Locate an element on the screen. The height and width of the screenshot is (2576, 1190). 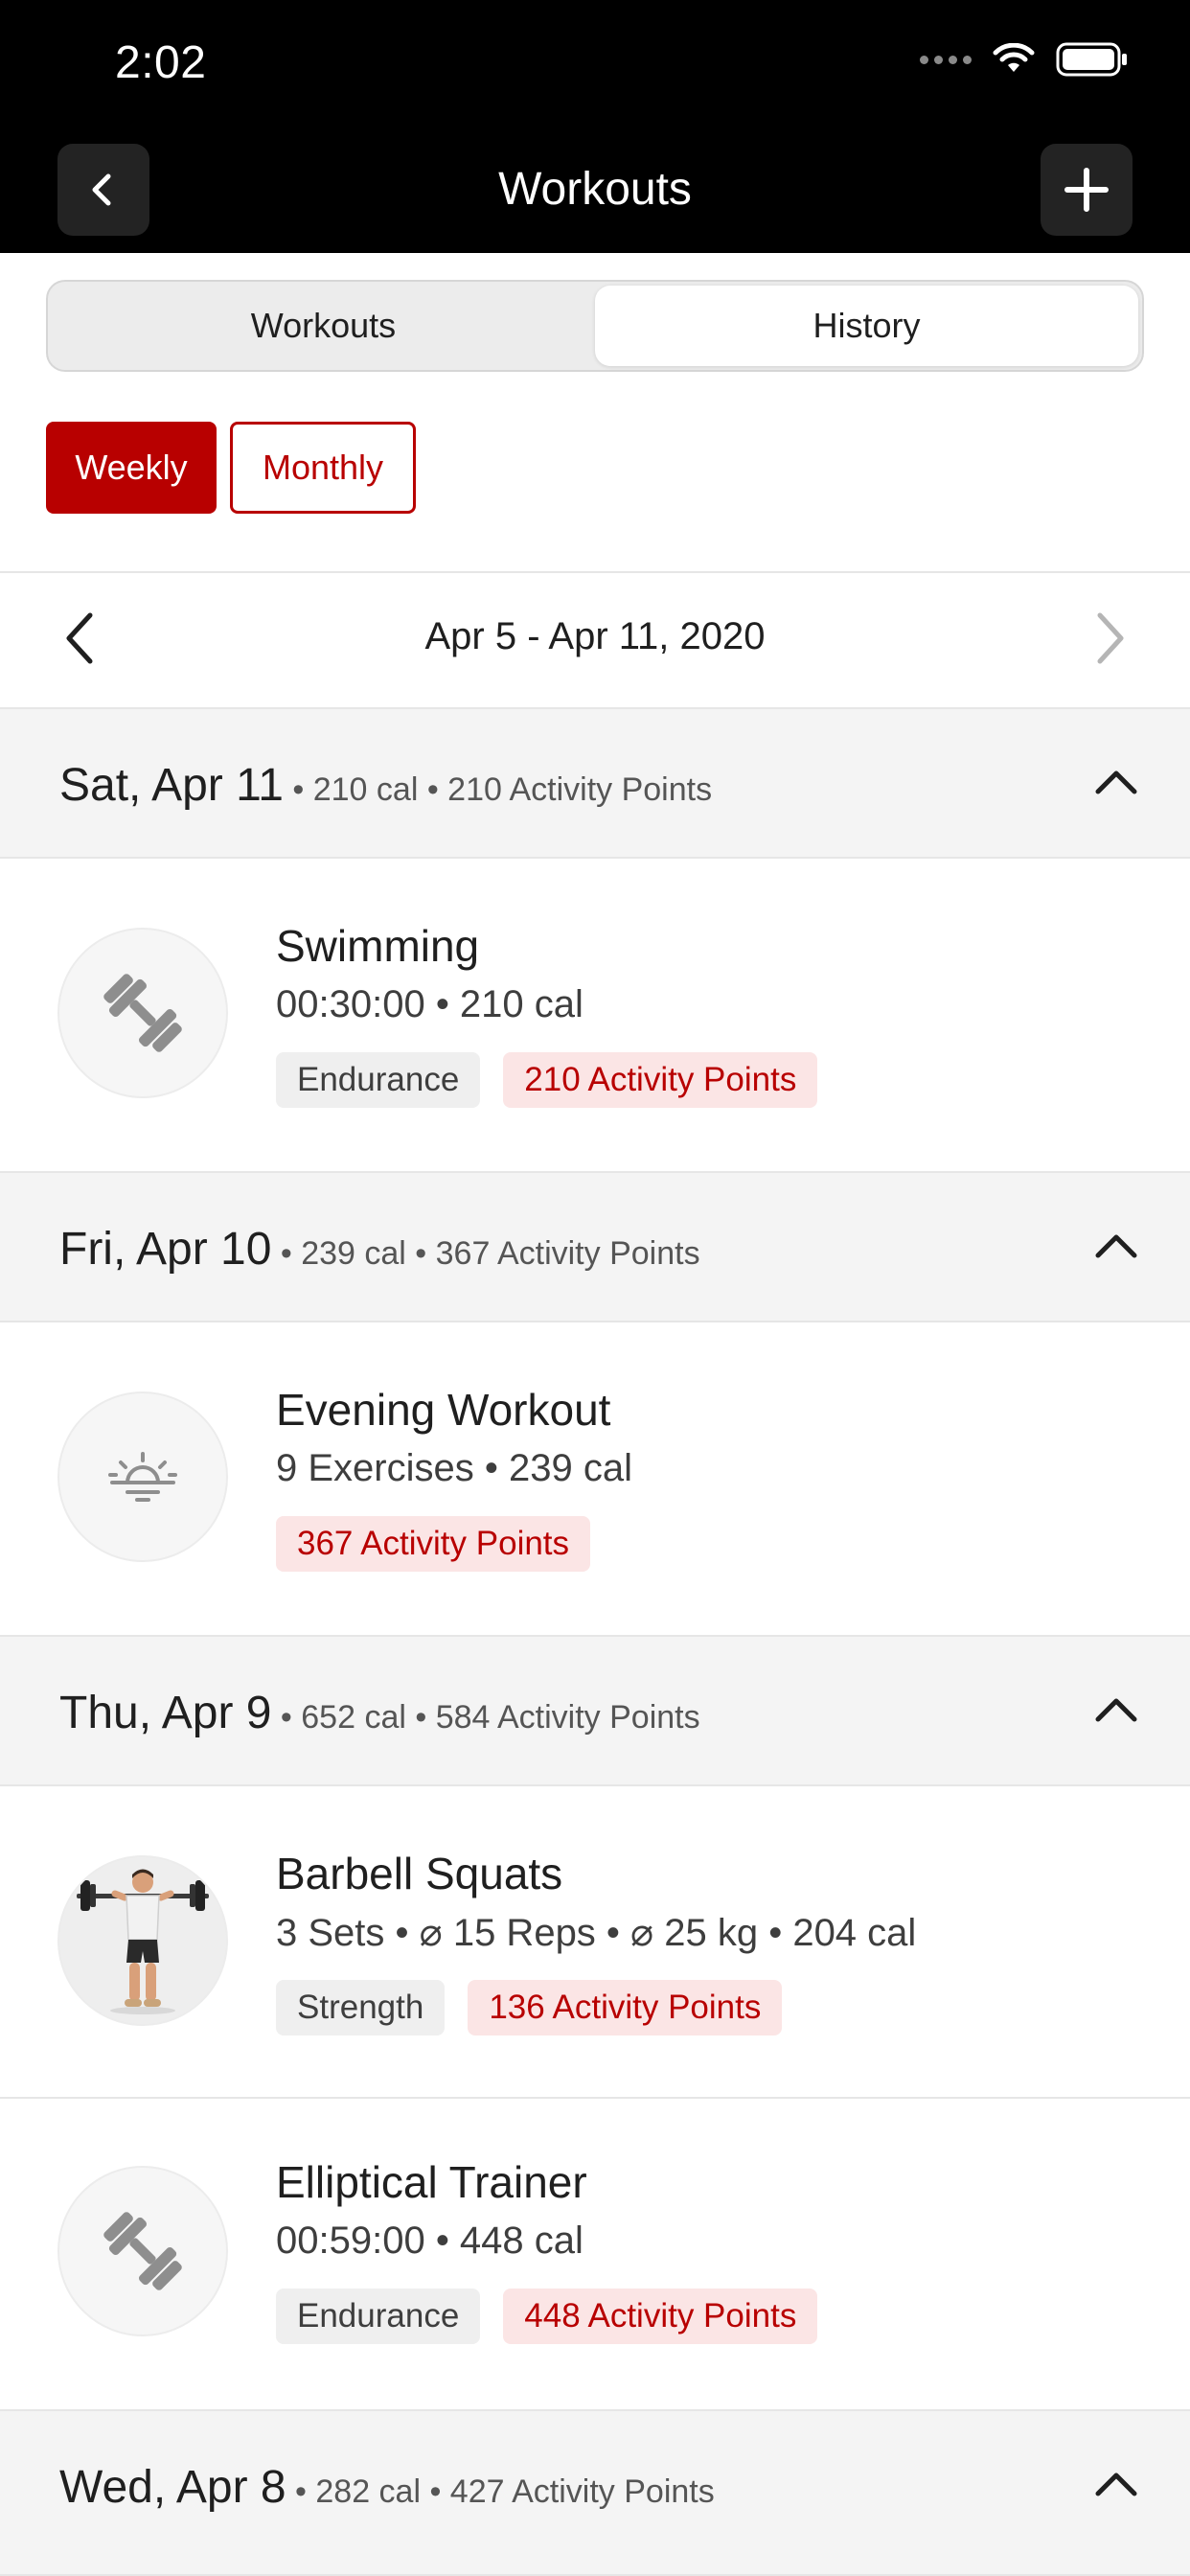
status-indicators is located at coordinates (1025, 59).